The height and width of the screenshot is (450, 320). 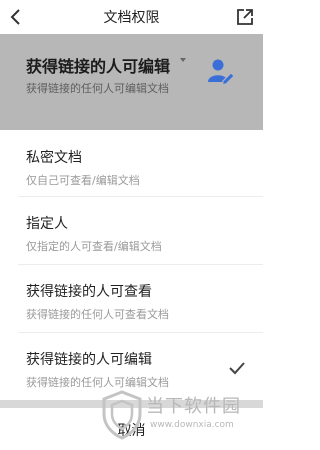 What do you see at coordinates (47, 224) in the screenshot?
I see `option-label: 指定人` at bounding box center [47, 224].